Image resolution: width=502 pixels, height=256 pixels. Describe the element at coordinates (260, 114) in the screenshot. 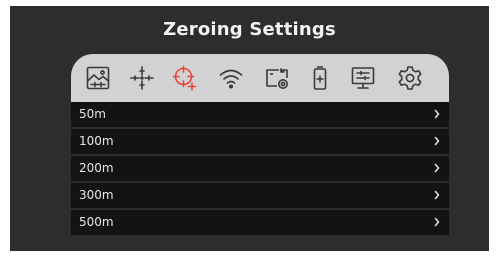

I see `menu-item-50m: 50m` at that location.